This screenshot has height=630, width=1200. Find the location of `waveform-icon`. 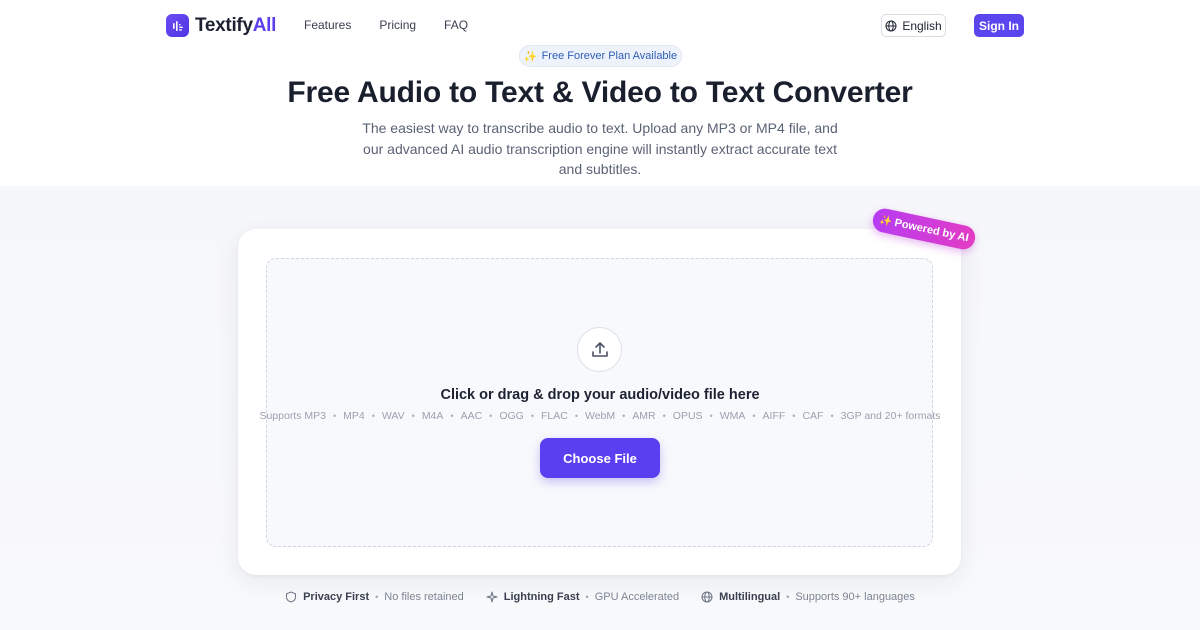

waveform-icon is located at coordinates (177, 25).